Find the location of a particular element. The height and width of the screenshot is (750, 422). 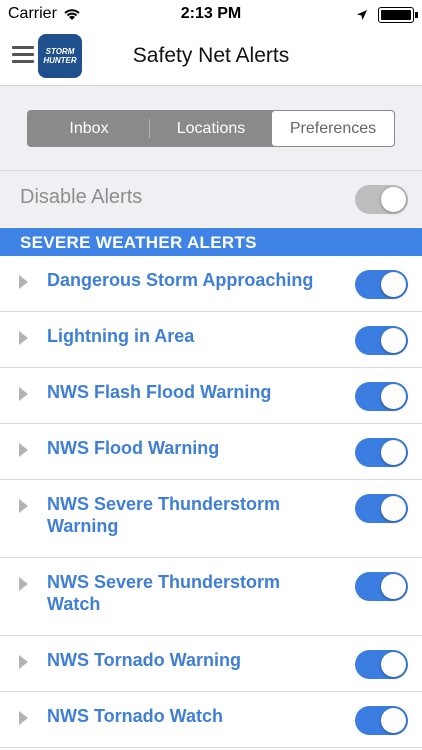

alert-row-severe-thunderstorm-warning: NWS Severe Thunderstorm Warning is located at coordinates (211, 519).